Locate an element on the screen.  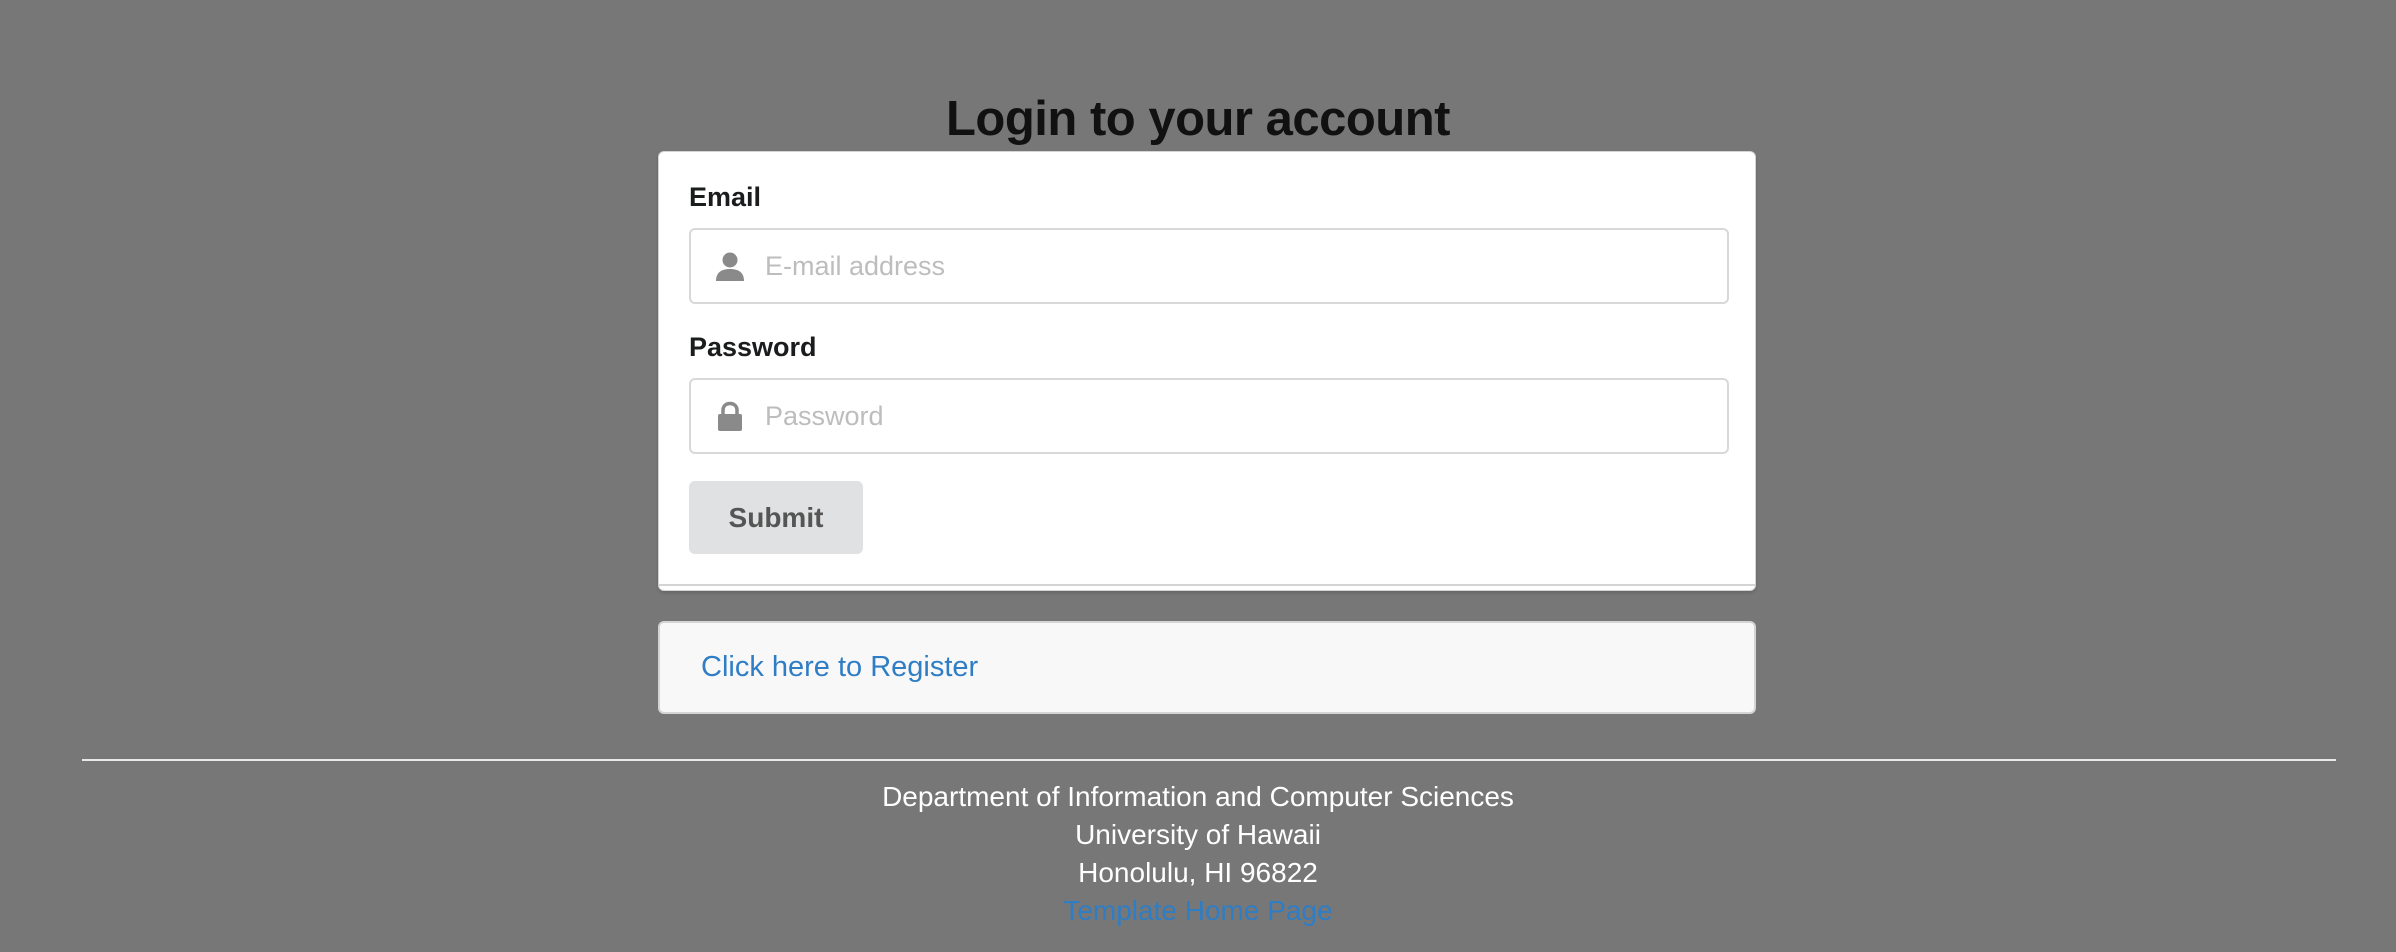
email-field is located at coordinates (1209, 266).